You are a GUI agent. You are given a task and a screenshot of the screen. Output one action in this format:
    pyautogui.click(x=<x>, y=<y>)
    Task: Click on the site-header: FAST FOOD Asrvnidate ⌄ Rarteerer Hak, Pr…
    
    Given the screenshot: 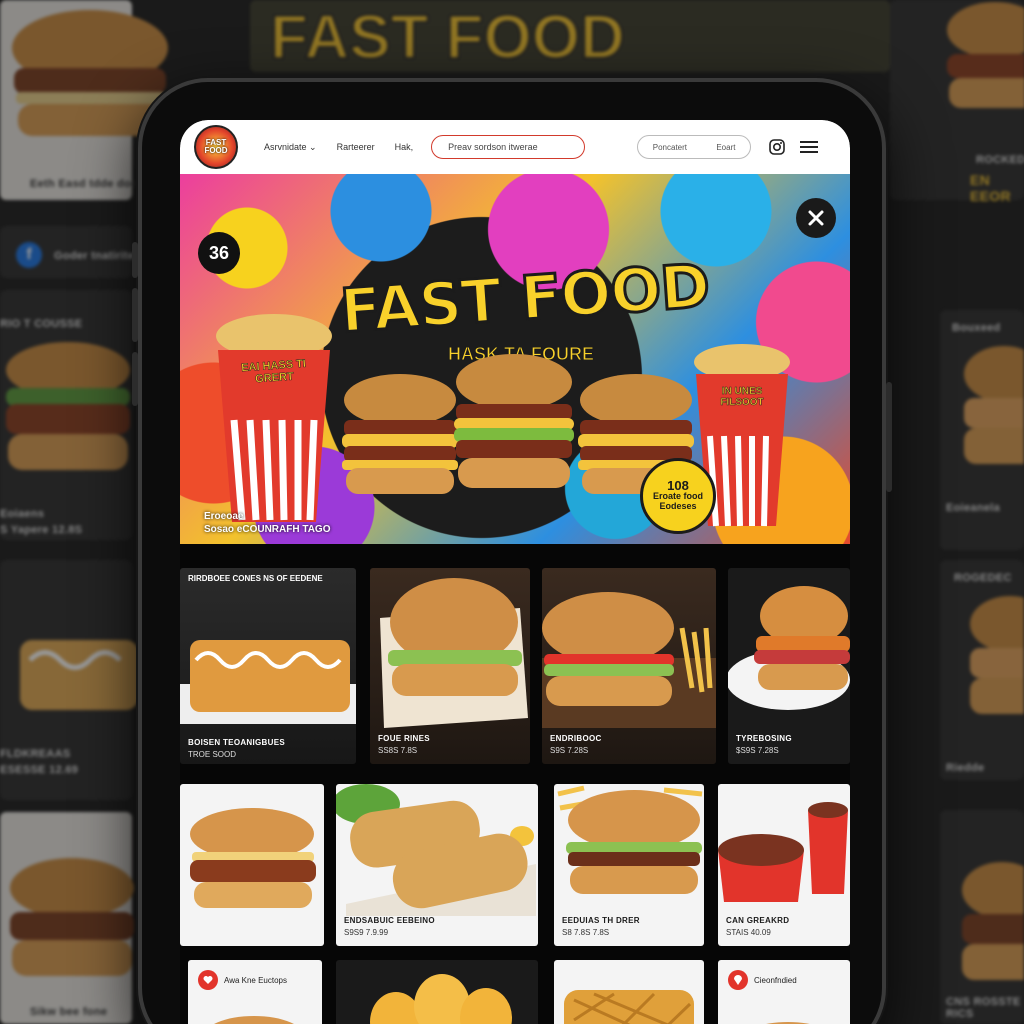 What is the action you would take?
    pyautogui.click(x=515, y=147)
    